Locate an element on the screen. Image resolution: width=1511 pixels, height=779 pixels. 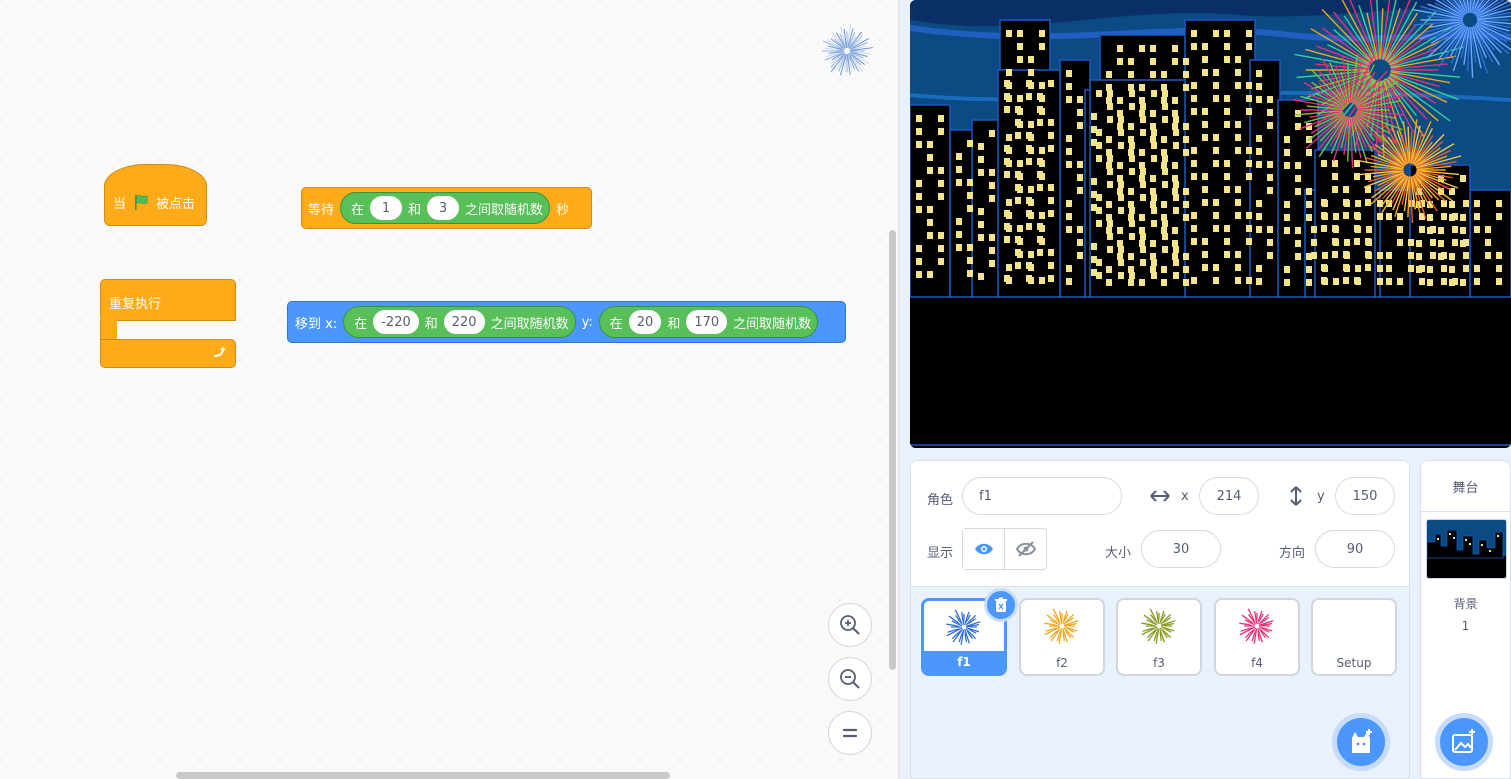
random-y-to-input: 170 is located at coordinates (707, 322).